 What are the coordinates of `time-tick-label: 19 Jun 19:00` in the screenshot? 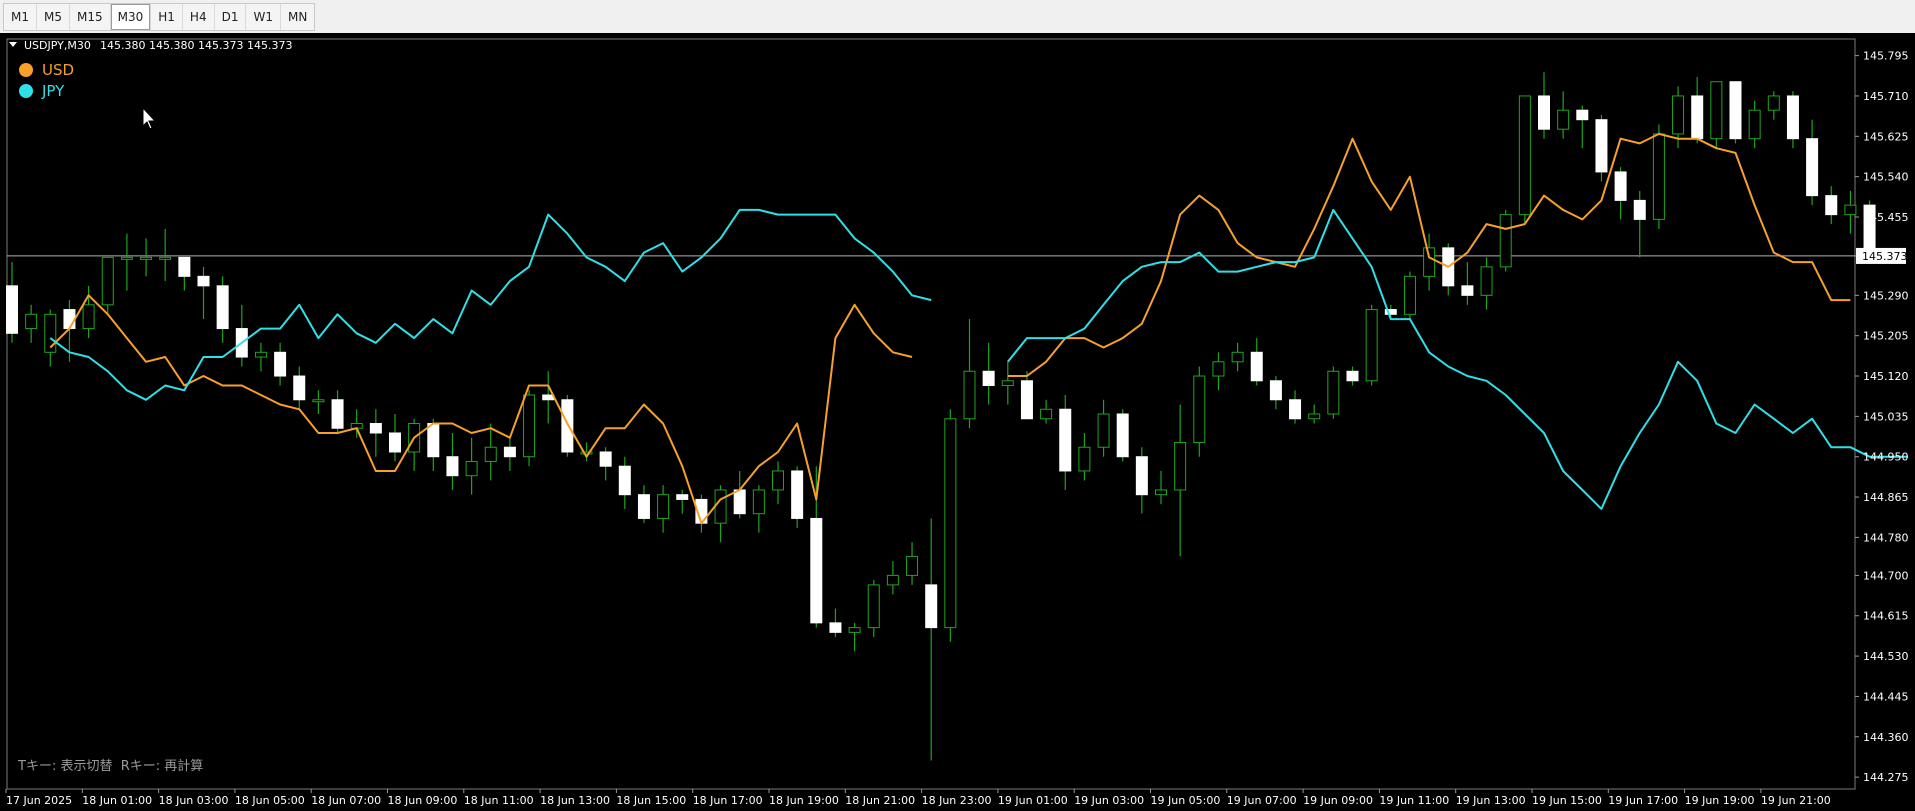 It's located at (1720, 800).